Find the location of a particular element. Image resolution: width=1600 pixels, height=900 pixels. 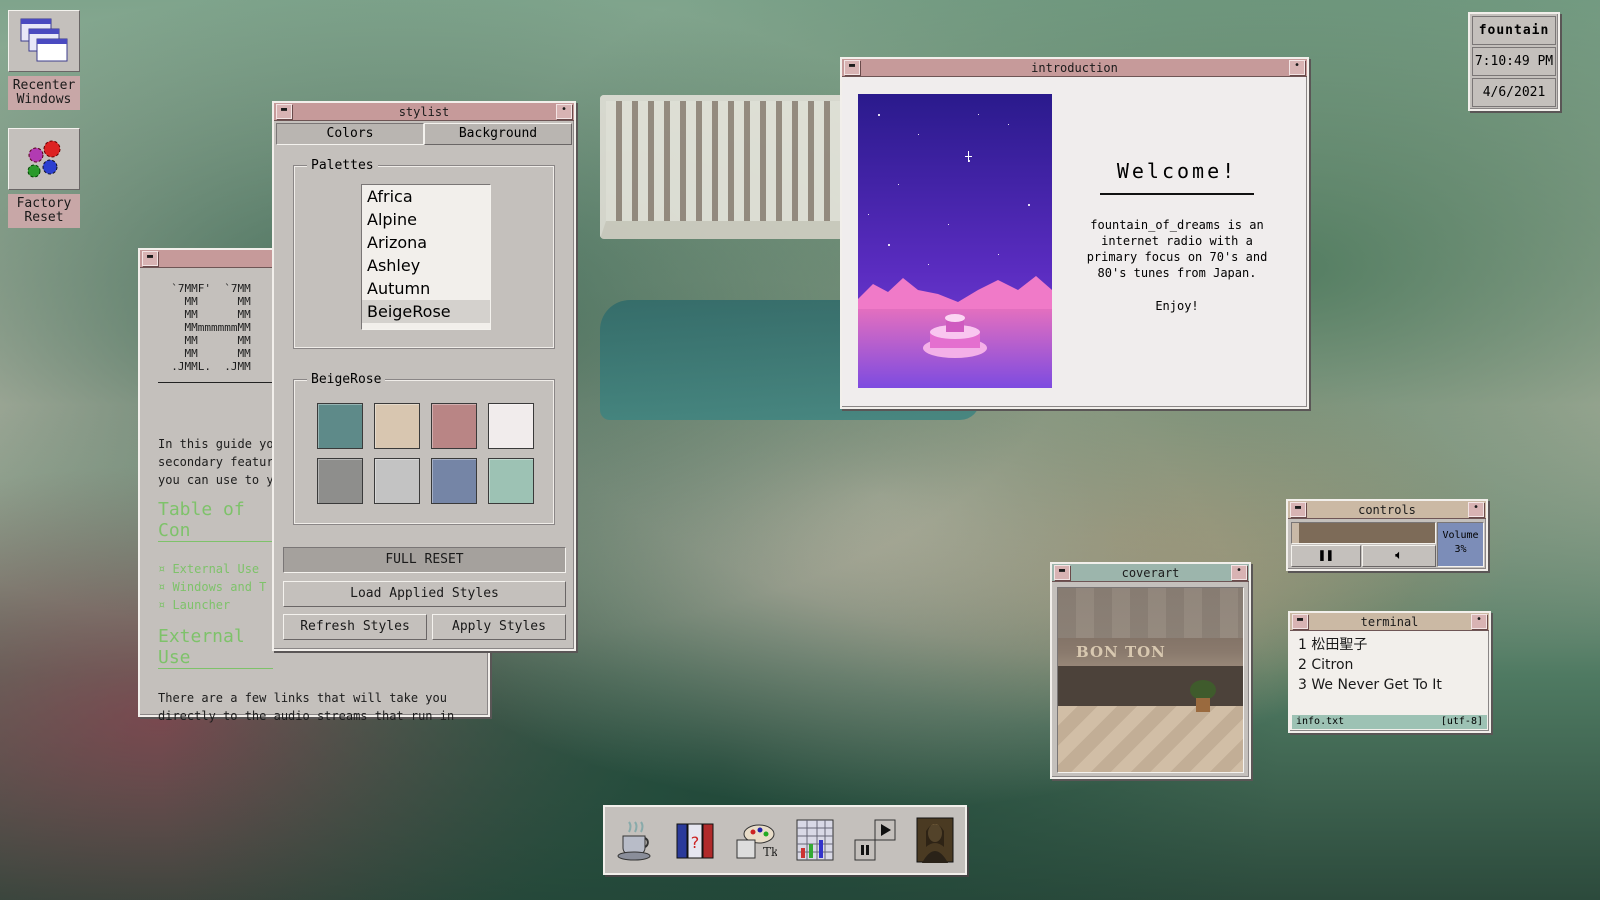

recenter-windows-shortcut: Recenter Windows is located at coordinates (44, 60).